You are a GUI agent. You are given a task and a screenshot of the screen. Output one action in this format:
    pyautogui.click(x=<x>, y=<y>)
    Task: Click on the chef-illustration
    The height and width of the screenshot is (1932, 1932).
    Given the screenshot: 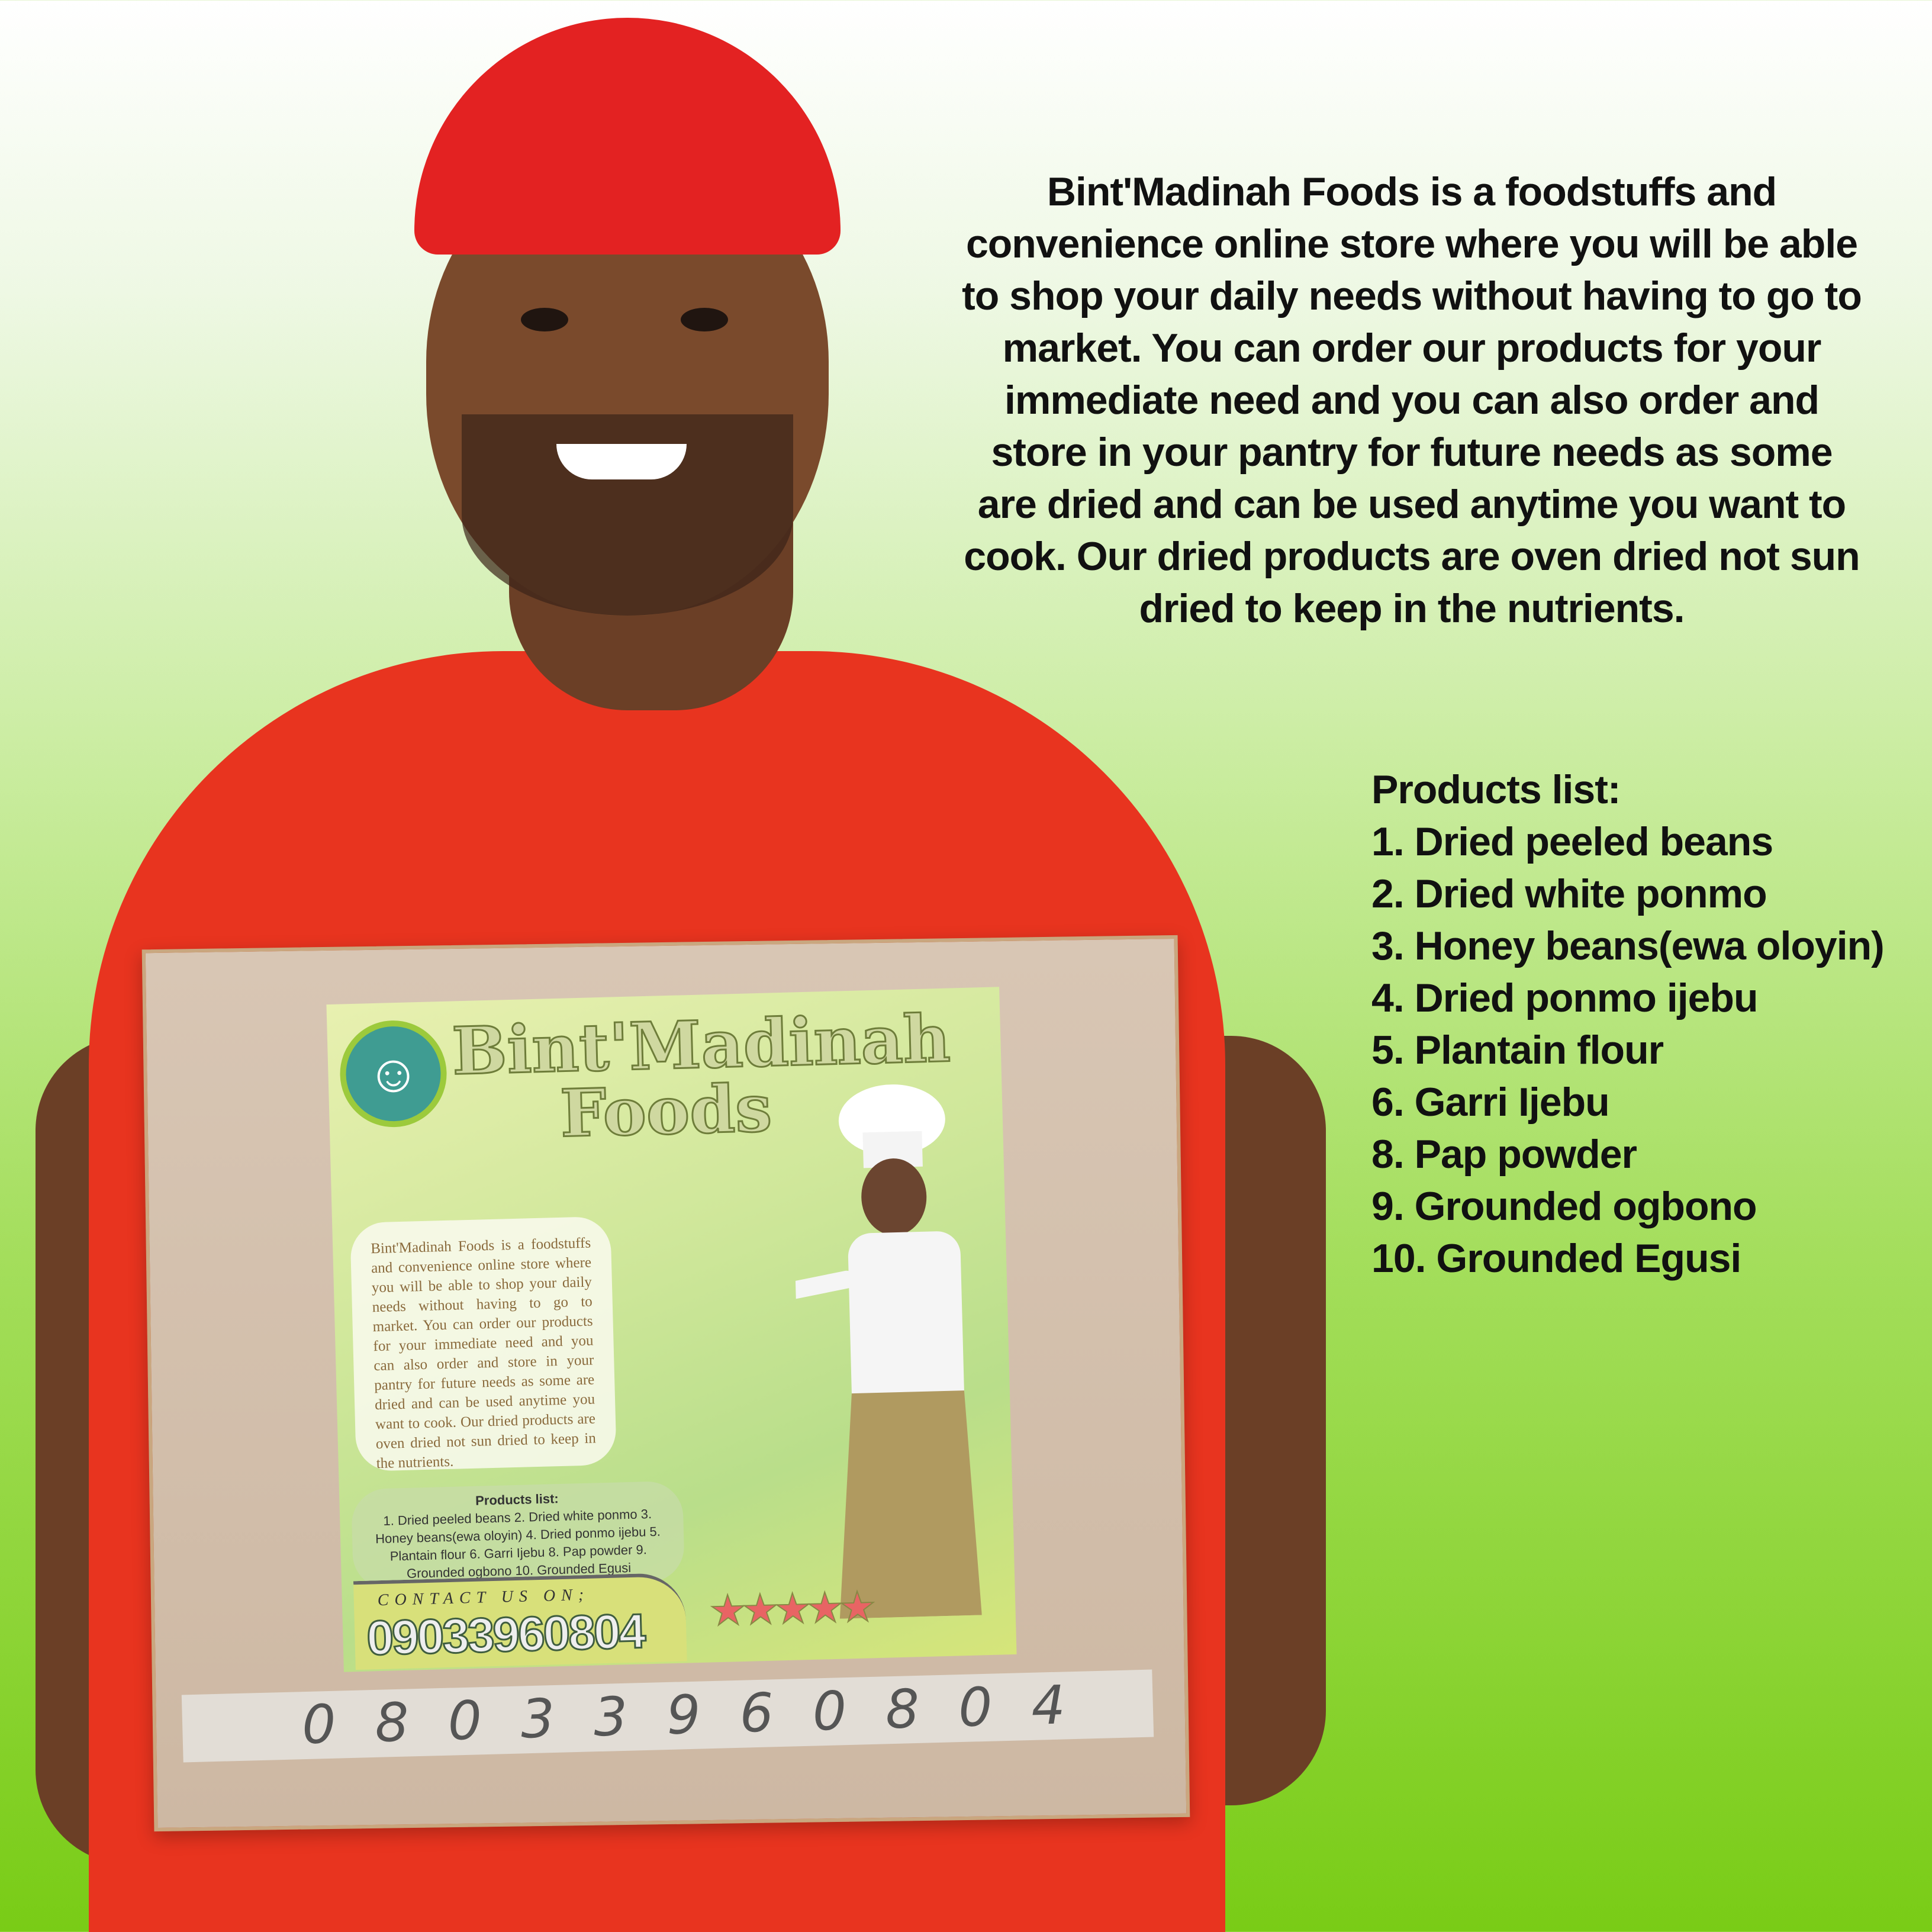 What is the action you would take?
    pyautogui.click(x=886, y=1352)
    